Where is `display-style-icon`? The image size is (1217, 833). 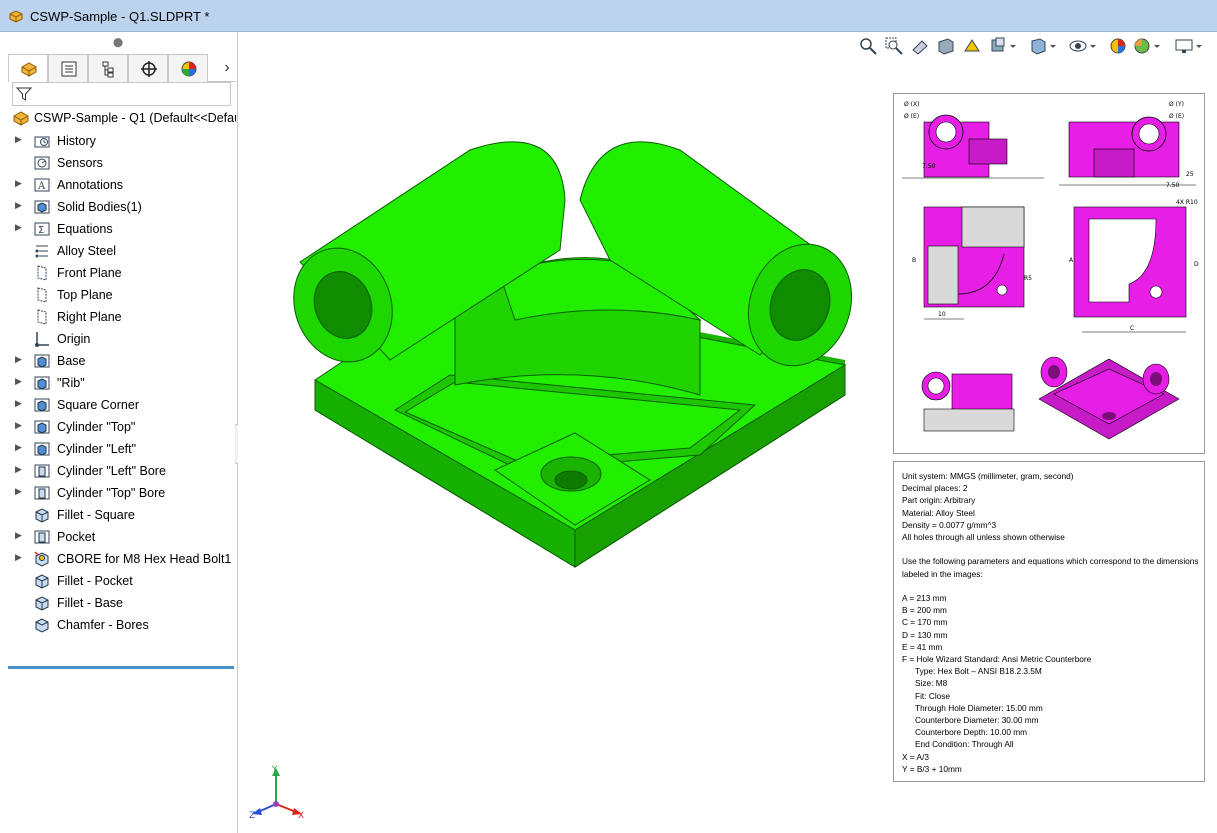 display-style-icon is located at coordinates (1038, 46).